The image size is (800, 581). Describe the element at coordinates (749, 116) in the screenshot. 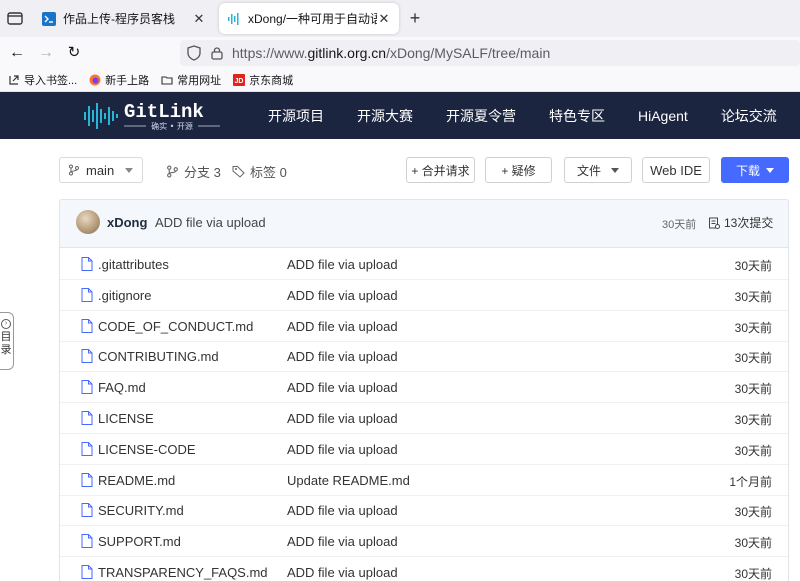

I see `nav-forum: 论坛交流` at that location.